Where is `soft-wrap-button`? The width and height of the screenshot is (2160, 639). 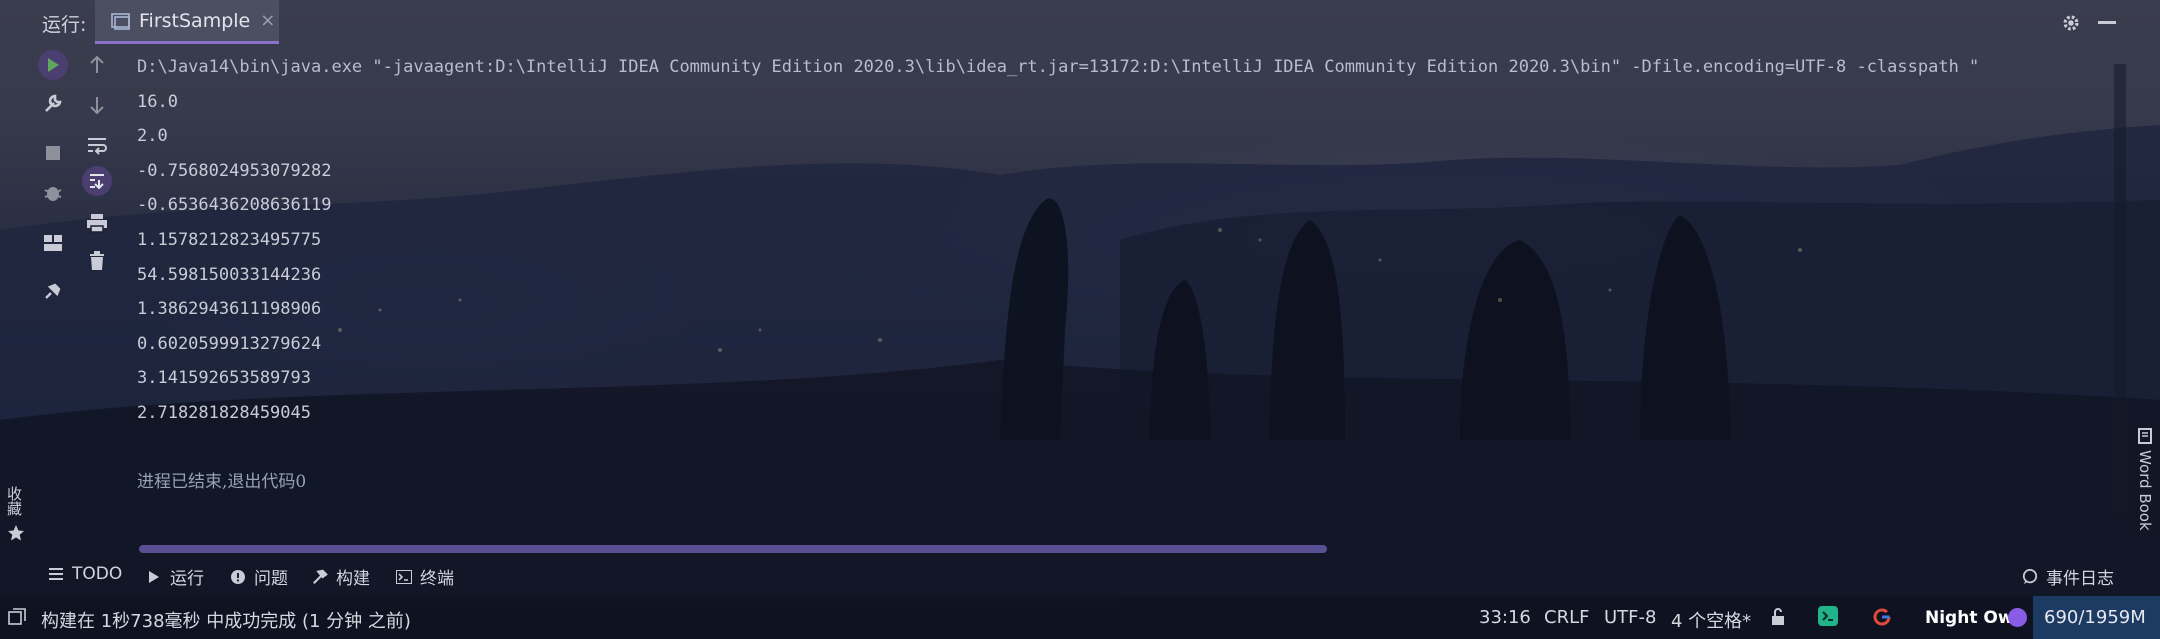
soft-wrap-button is located at coordinates (97, 145).